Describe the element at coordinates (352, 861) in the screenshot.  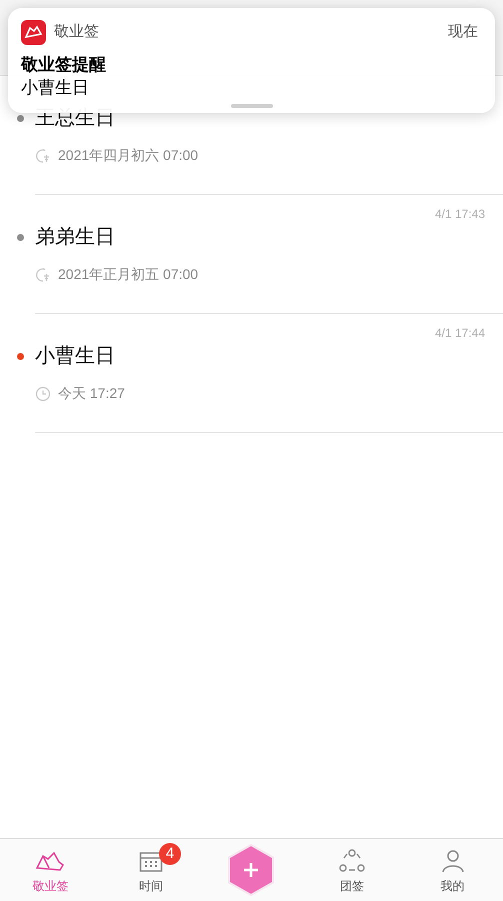
I see `team-icon` at that location.